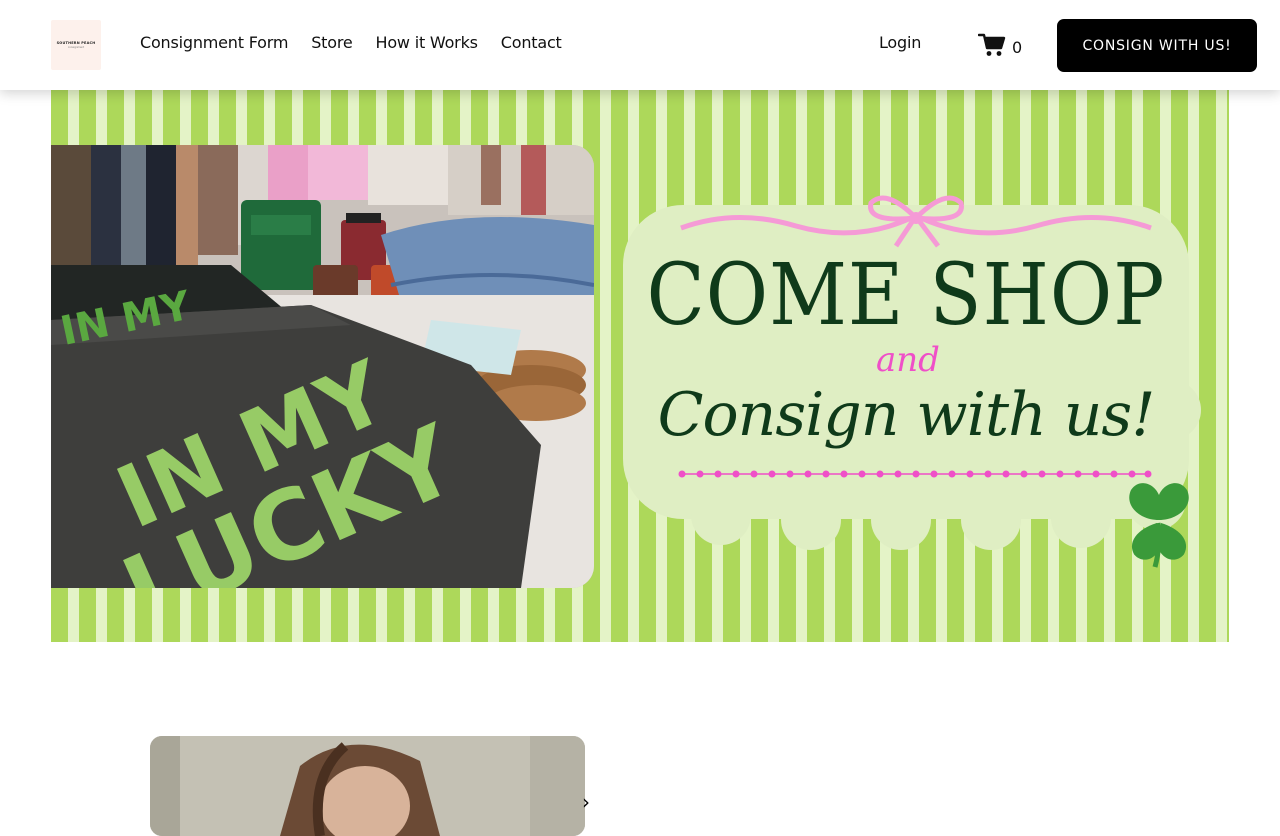 Image resolution: width=1280 pixels, height=836 pixels. What do you see at coordinates (900, 42) in the screenshot?
I see `login-link: Login` at bounding box center [900, 42].